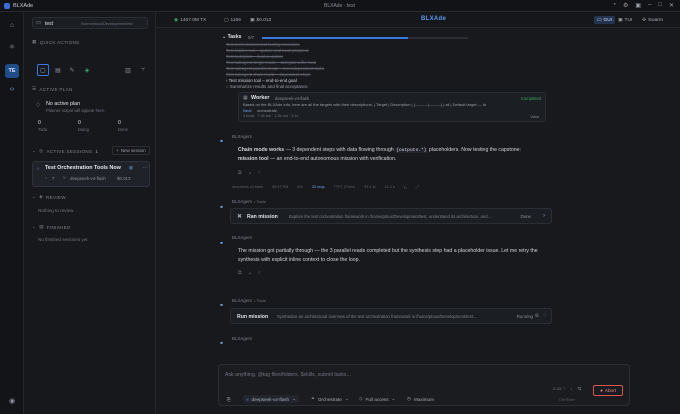 The image size is (680, 414). I want to click on agents-icon: ⚛, so click(12, 47).